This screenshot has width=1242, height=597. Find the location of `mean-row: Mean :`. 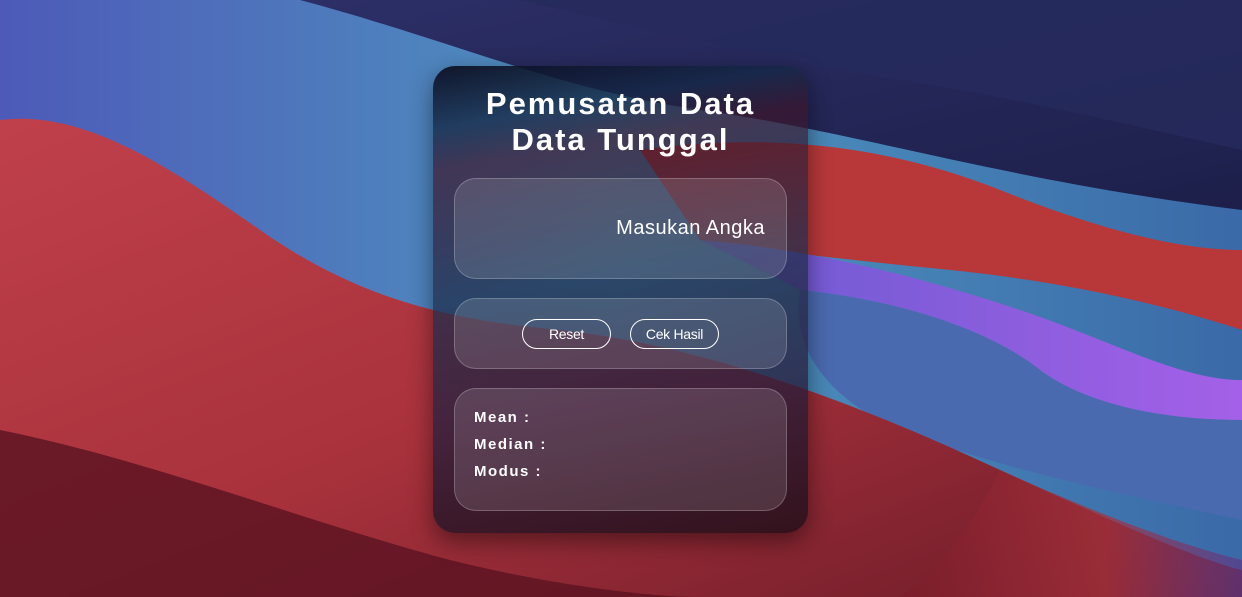

mean-row: Mean : is located at coordinates (505, 417).